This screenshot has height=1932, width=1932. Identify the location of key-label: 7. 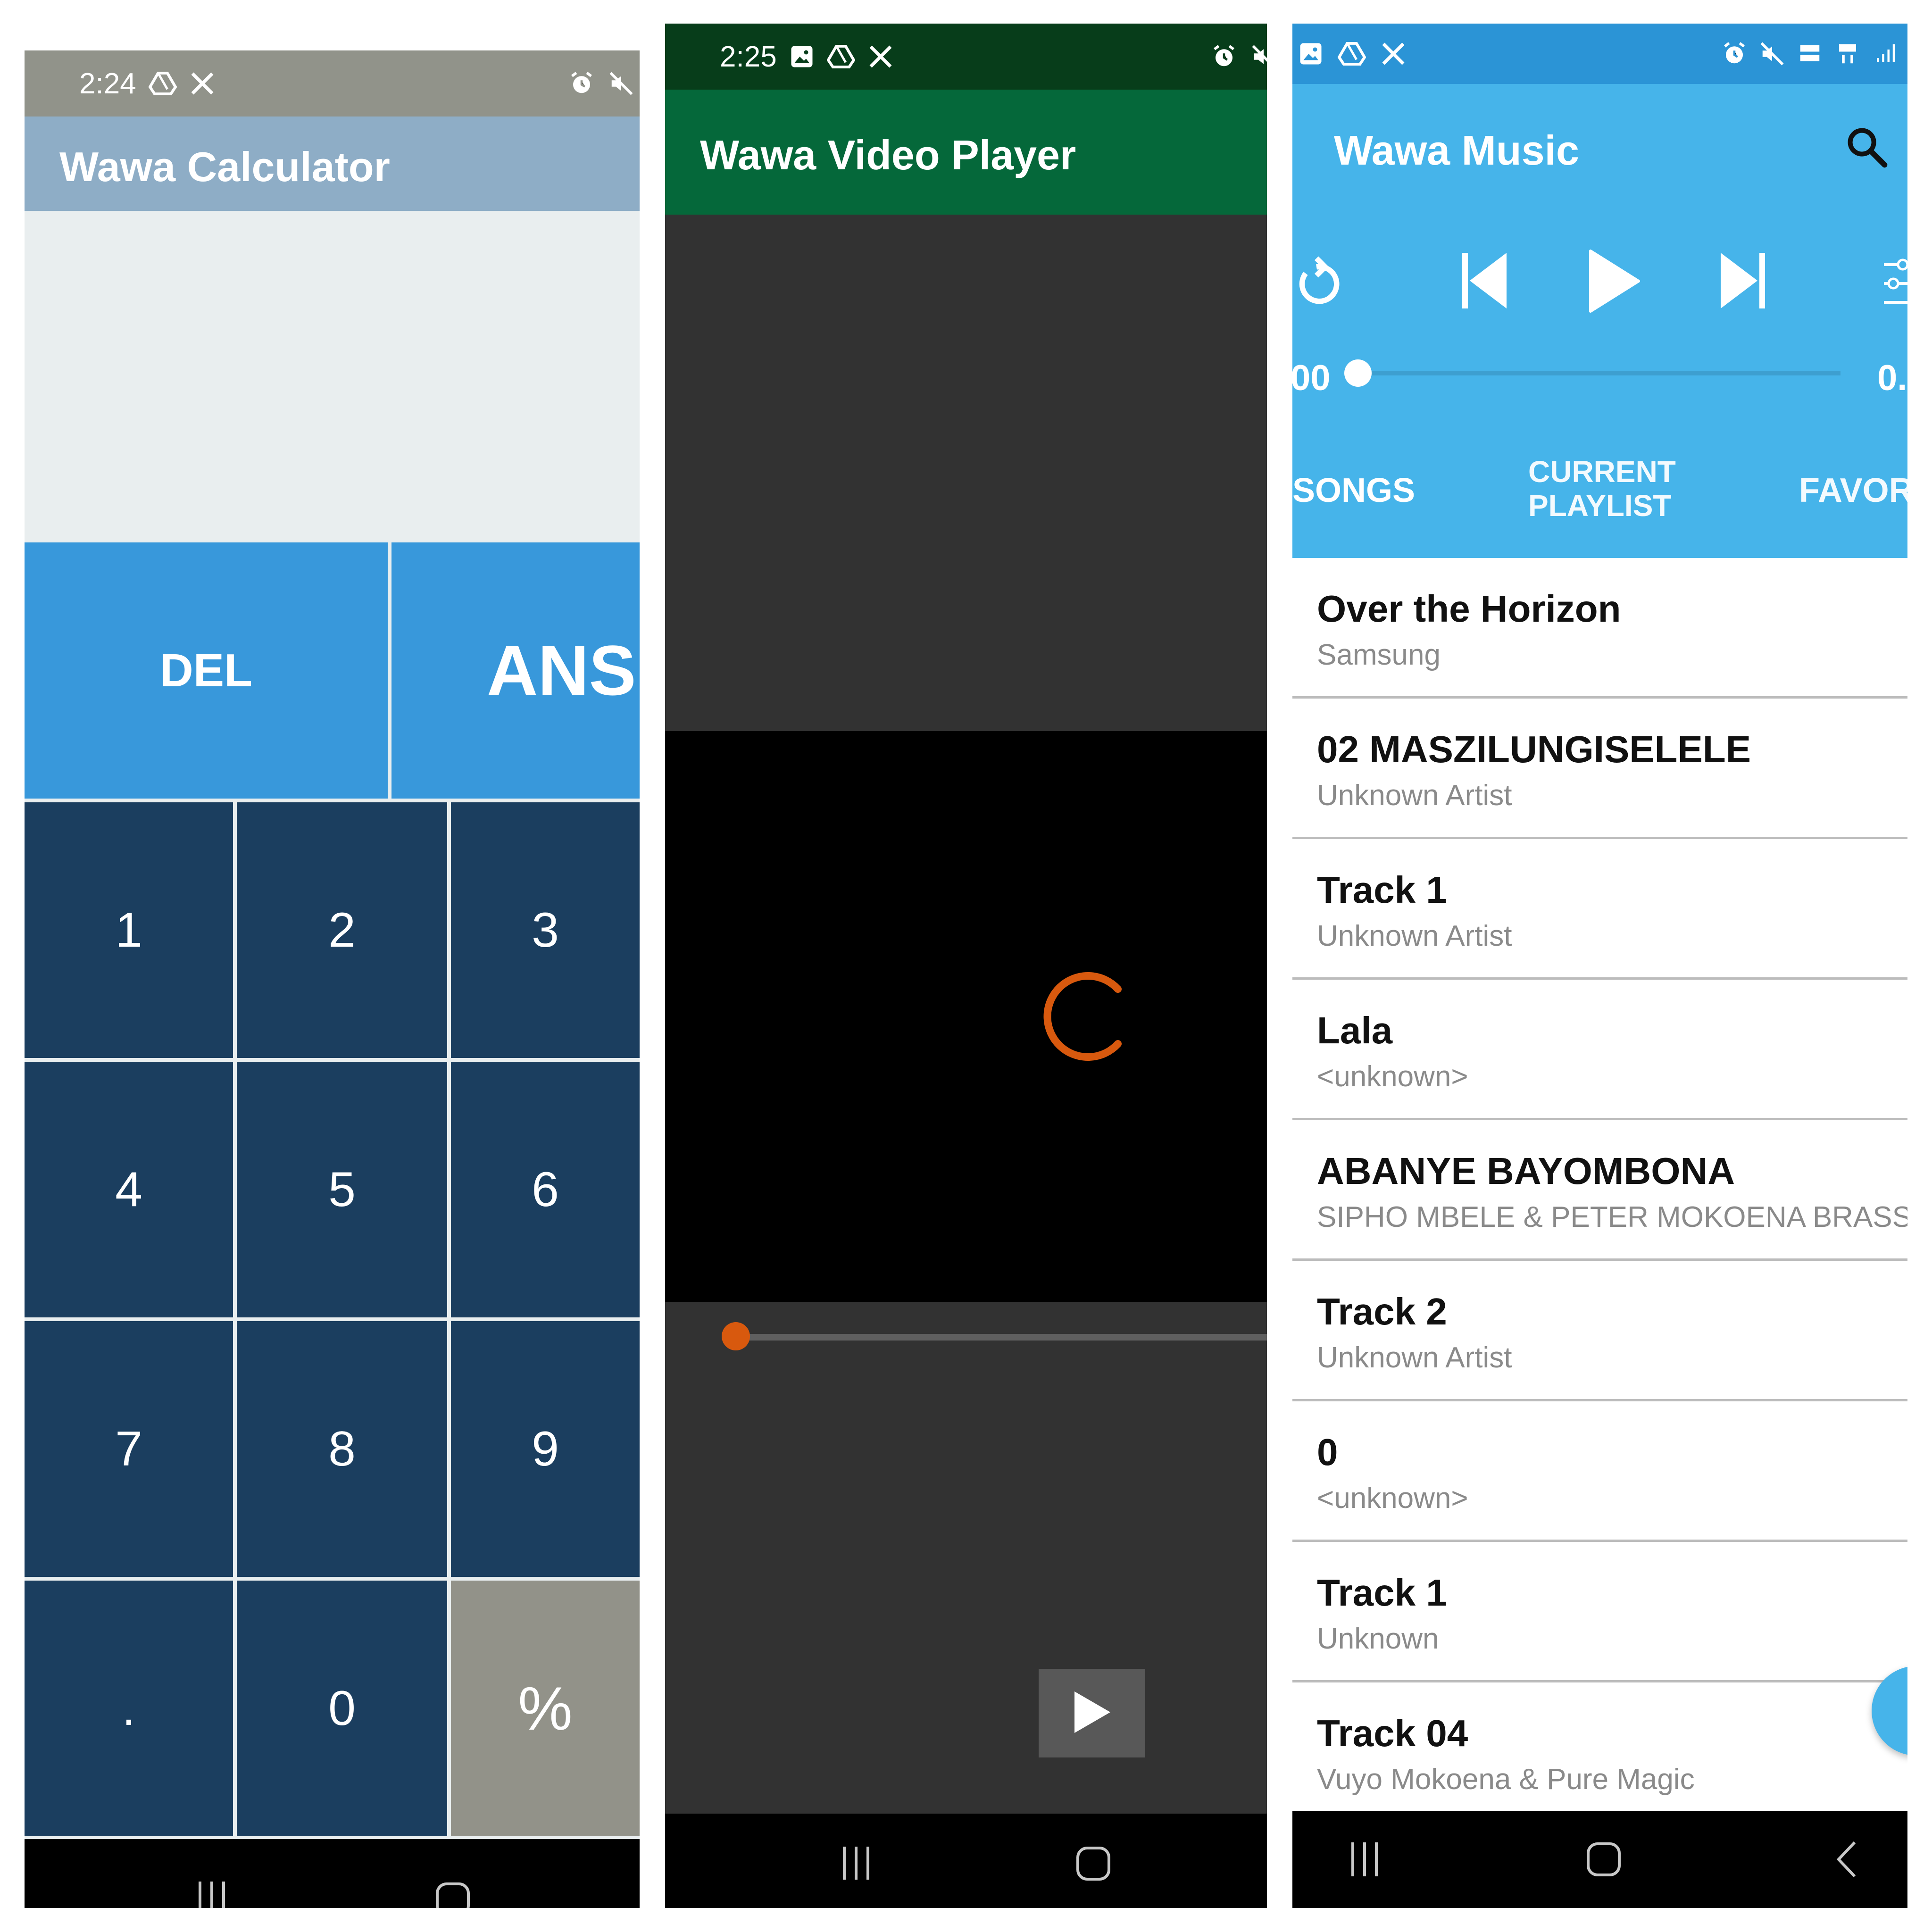
(129, 1449).